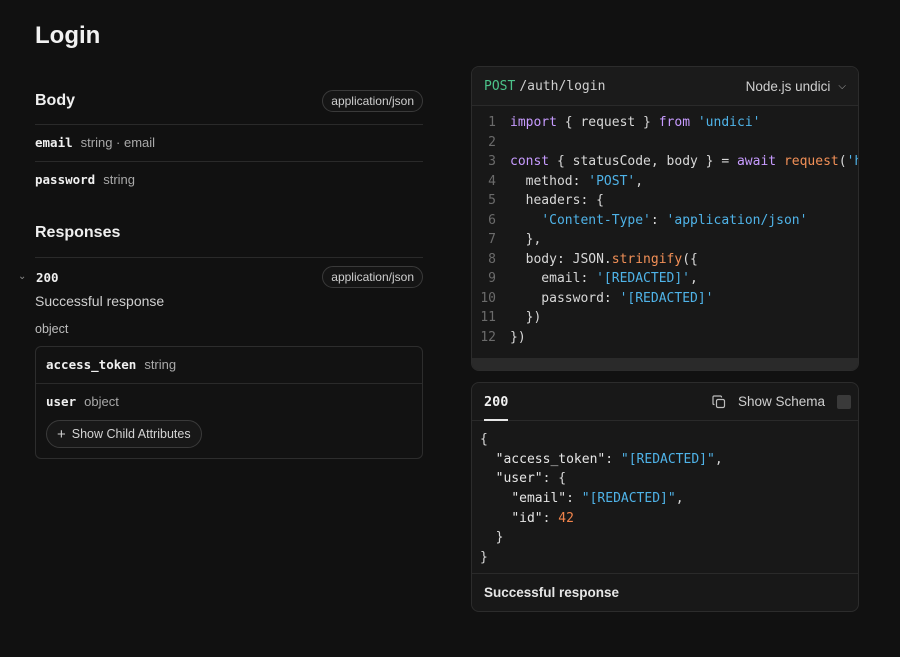 This screenshot has width=900, height=657. Describe the element at coordinates (24, 276) in the screenshot. I see `chevron-down-icon: ⌄` at that location.